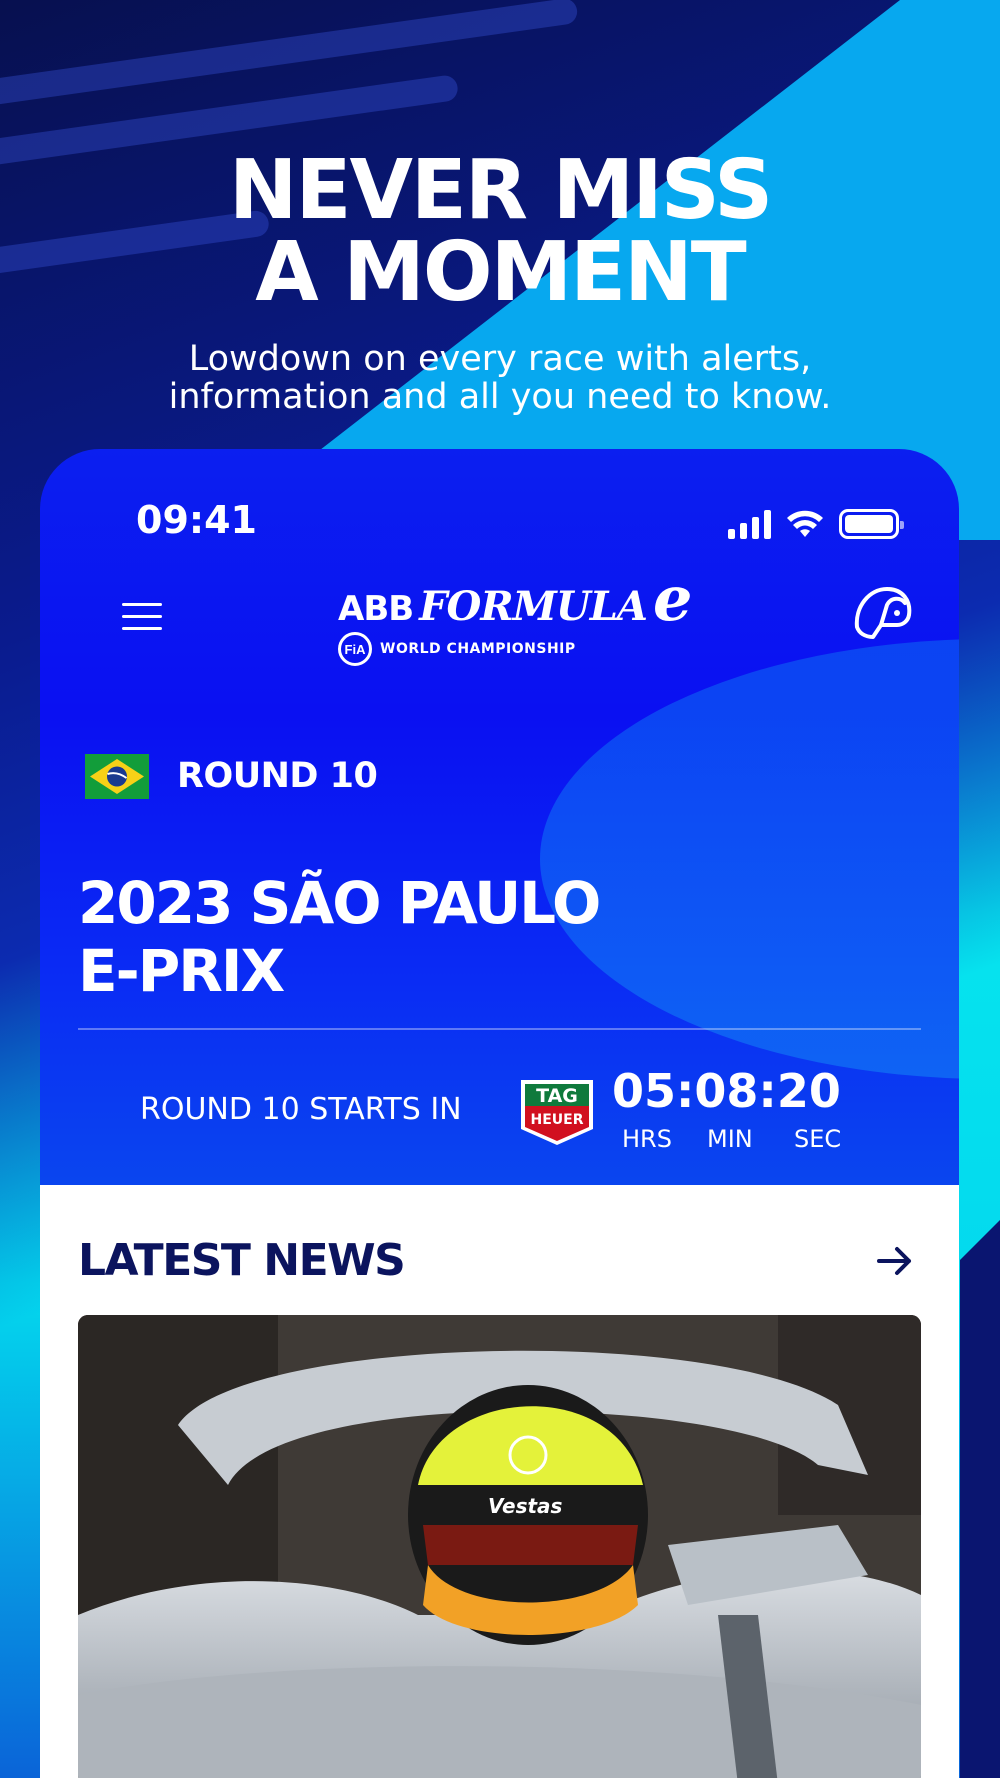 The width and height of the screenshot is (1000, 1778). I want to click on logo-subtitle: WORLD CHAMPIONSHIP, so click(478, 649).